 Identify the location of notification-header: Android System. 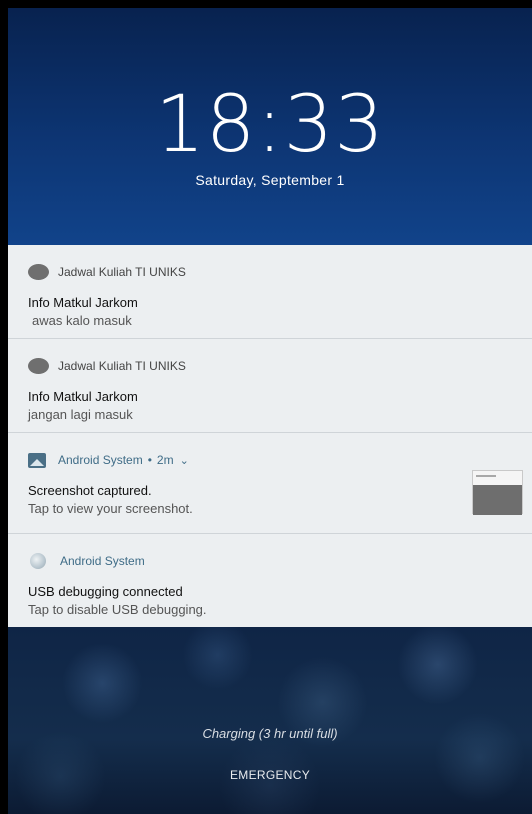
(86, 561).